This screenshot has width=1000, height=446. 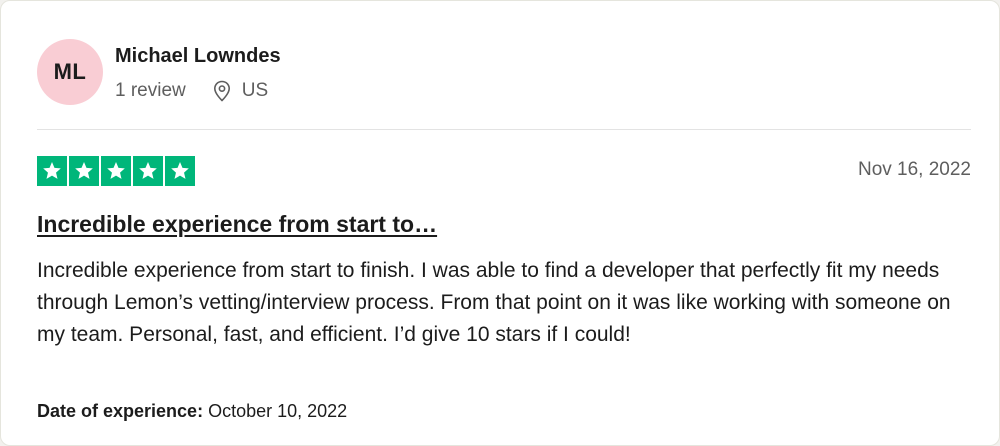 I want to click on date-of-experience-label: Date of experience:, so click(x=120, y=411).